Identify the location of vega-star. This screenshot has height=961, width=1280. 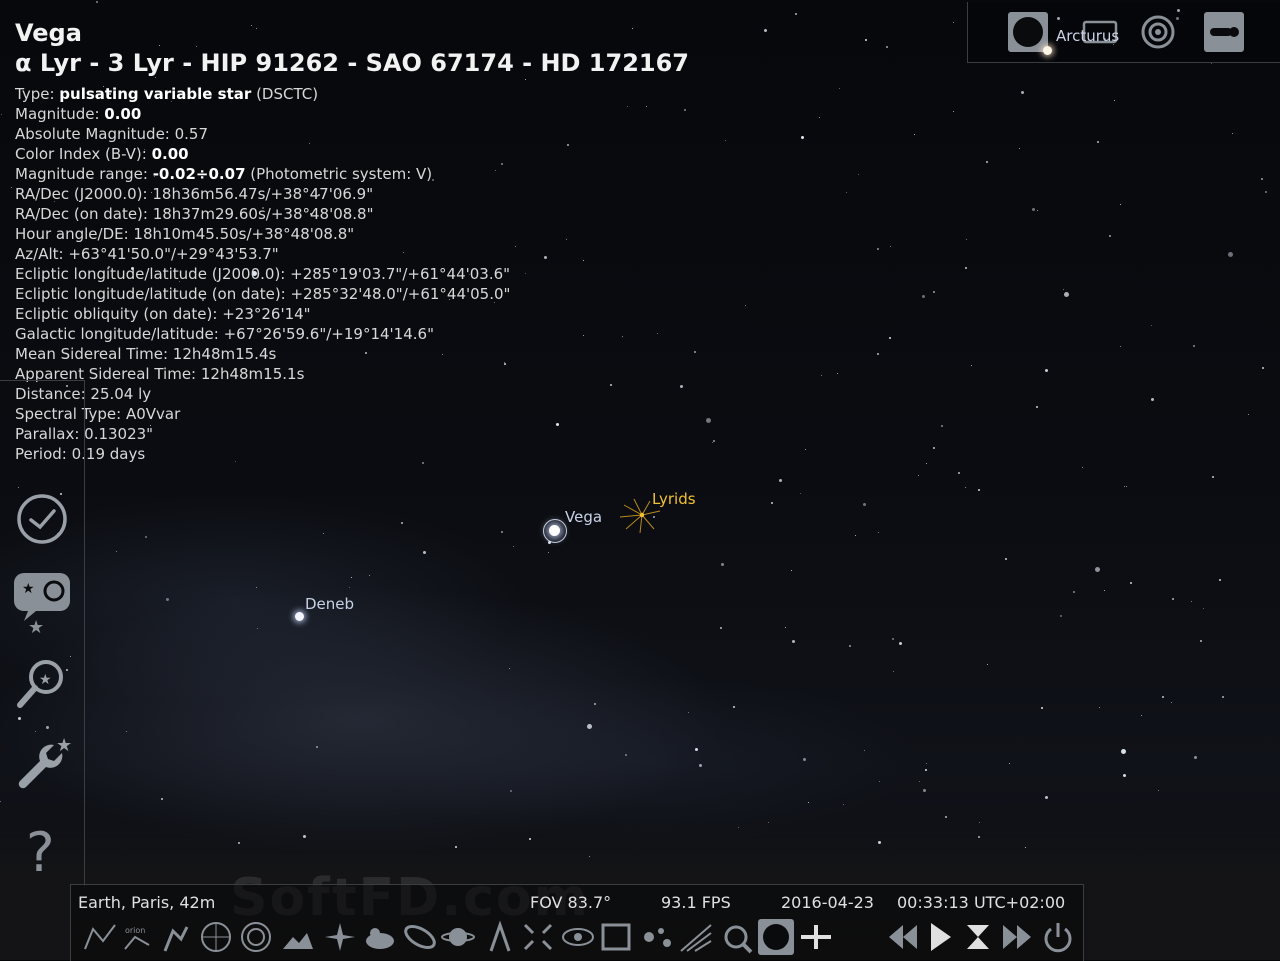
(555, 531).